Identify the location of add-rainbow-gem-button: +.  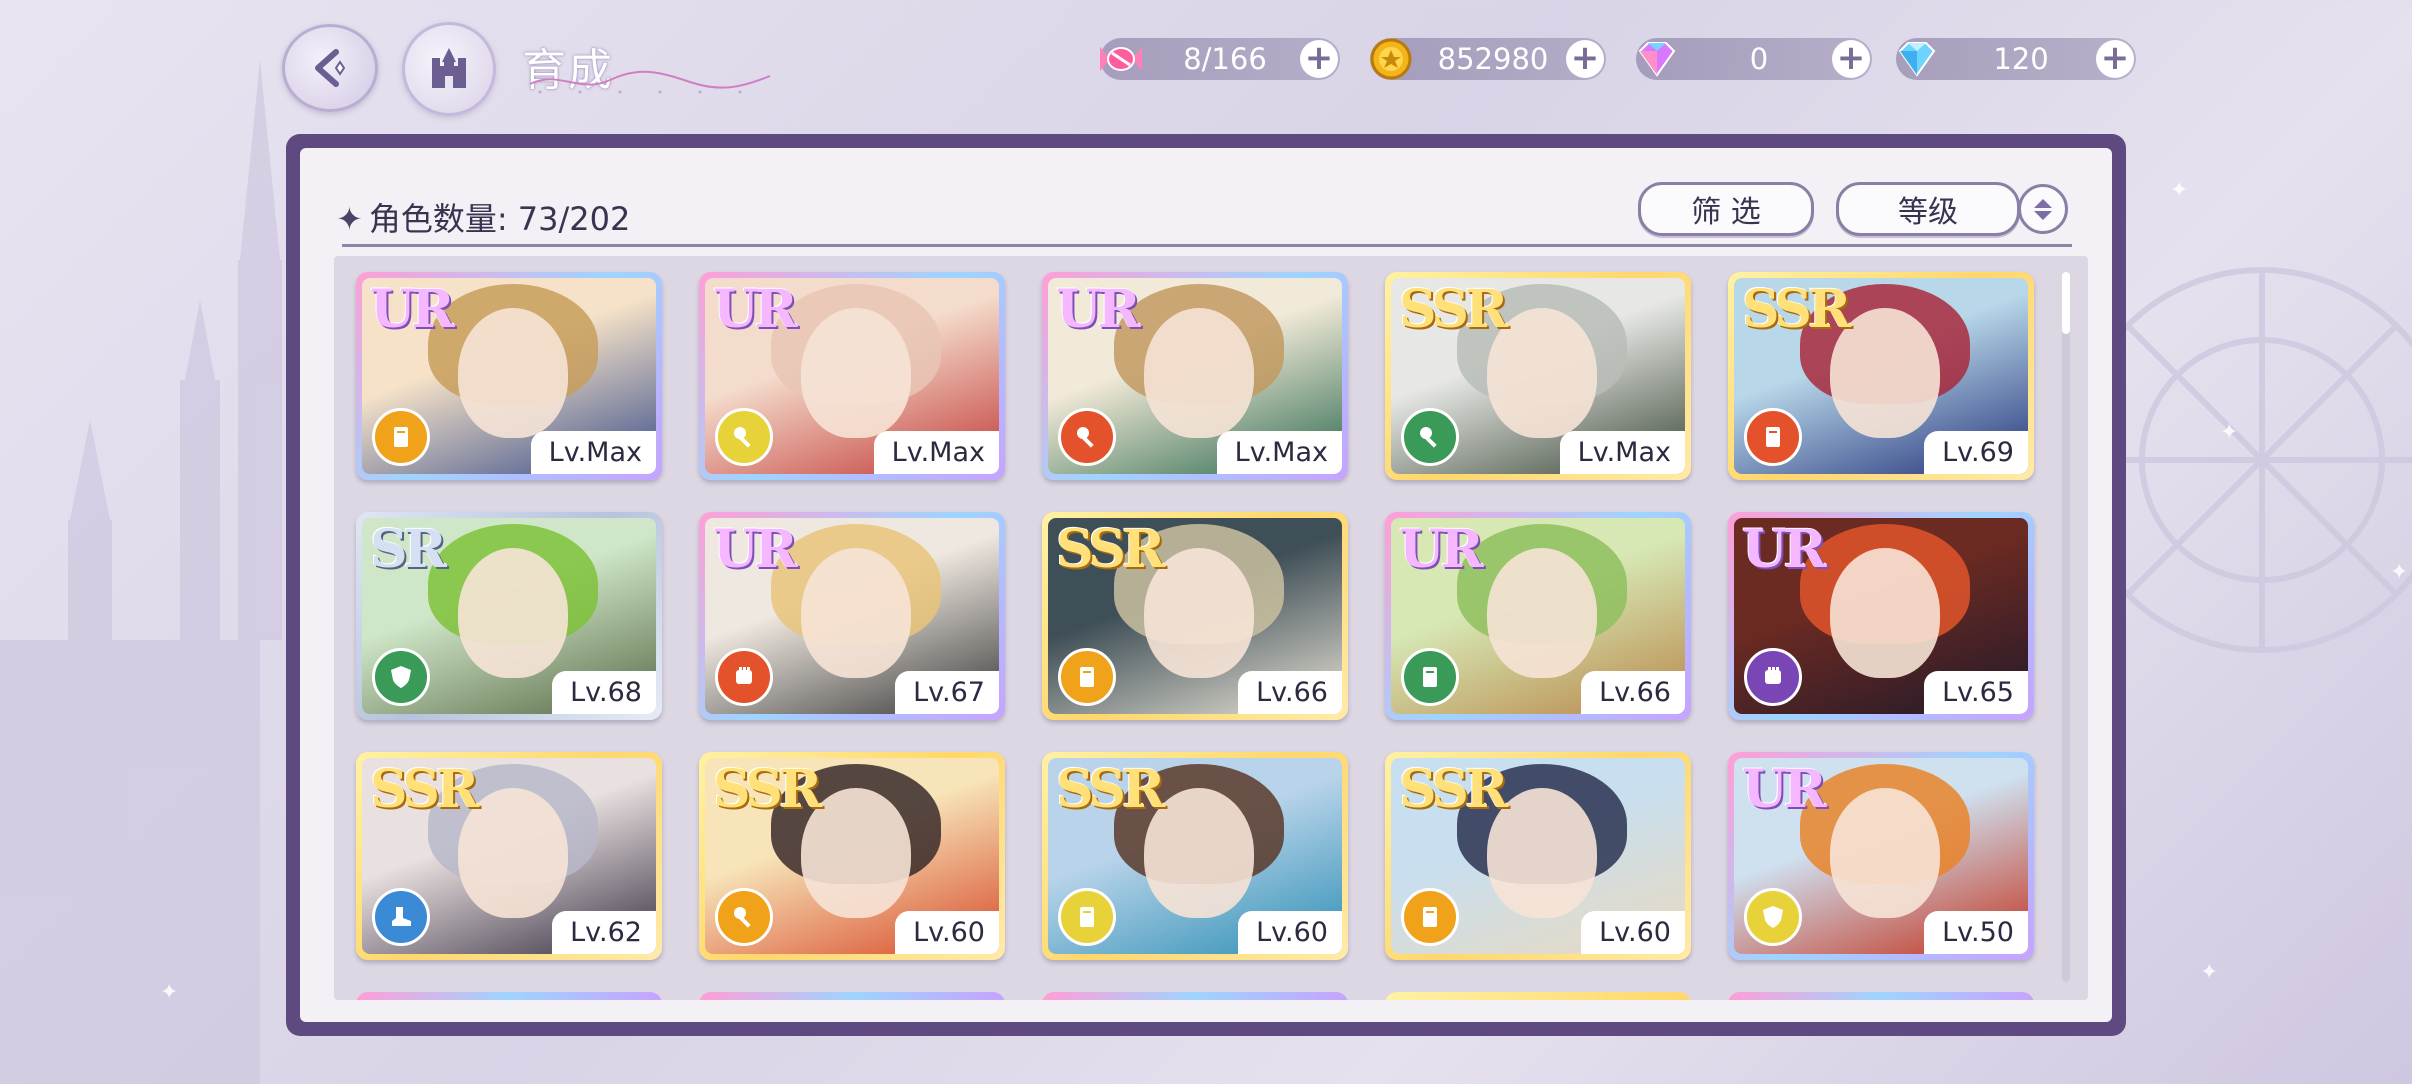
(1851, 59).